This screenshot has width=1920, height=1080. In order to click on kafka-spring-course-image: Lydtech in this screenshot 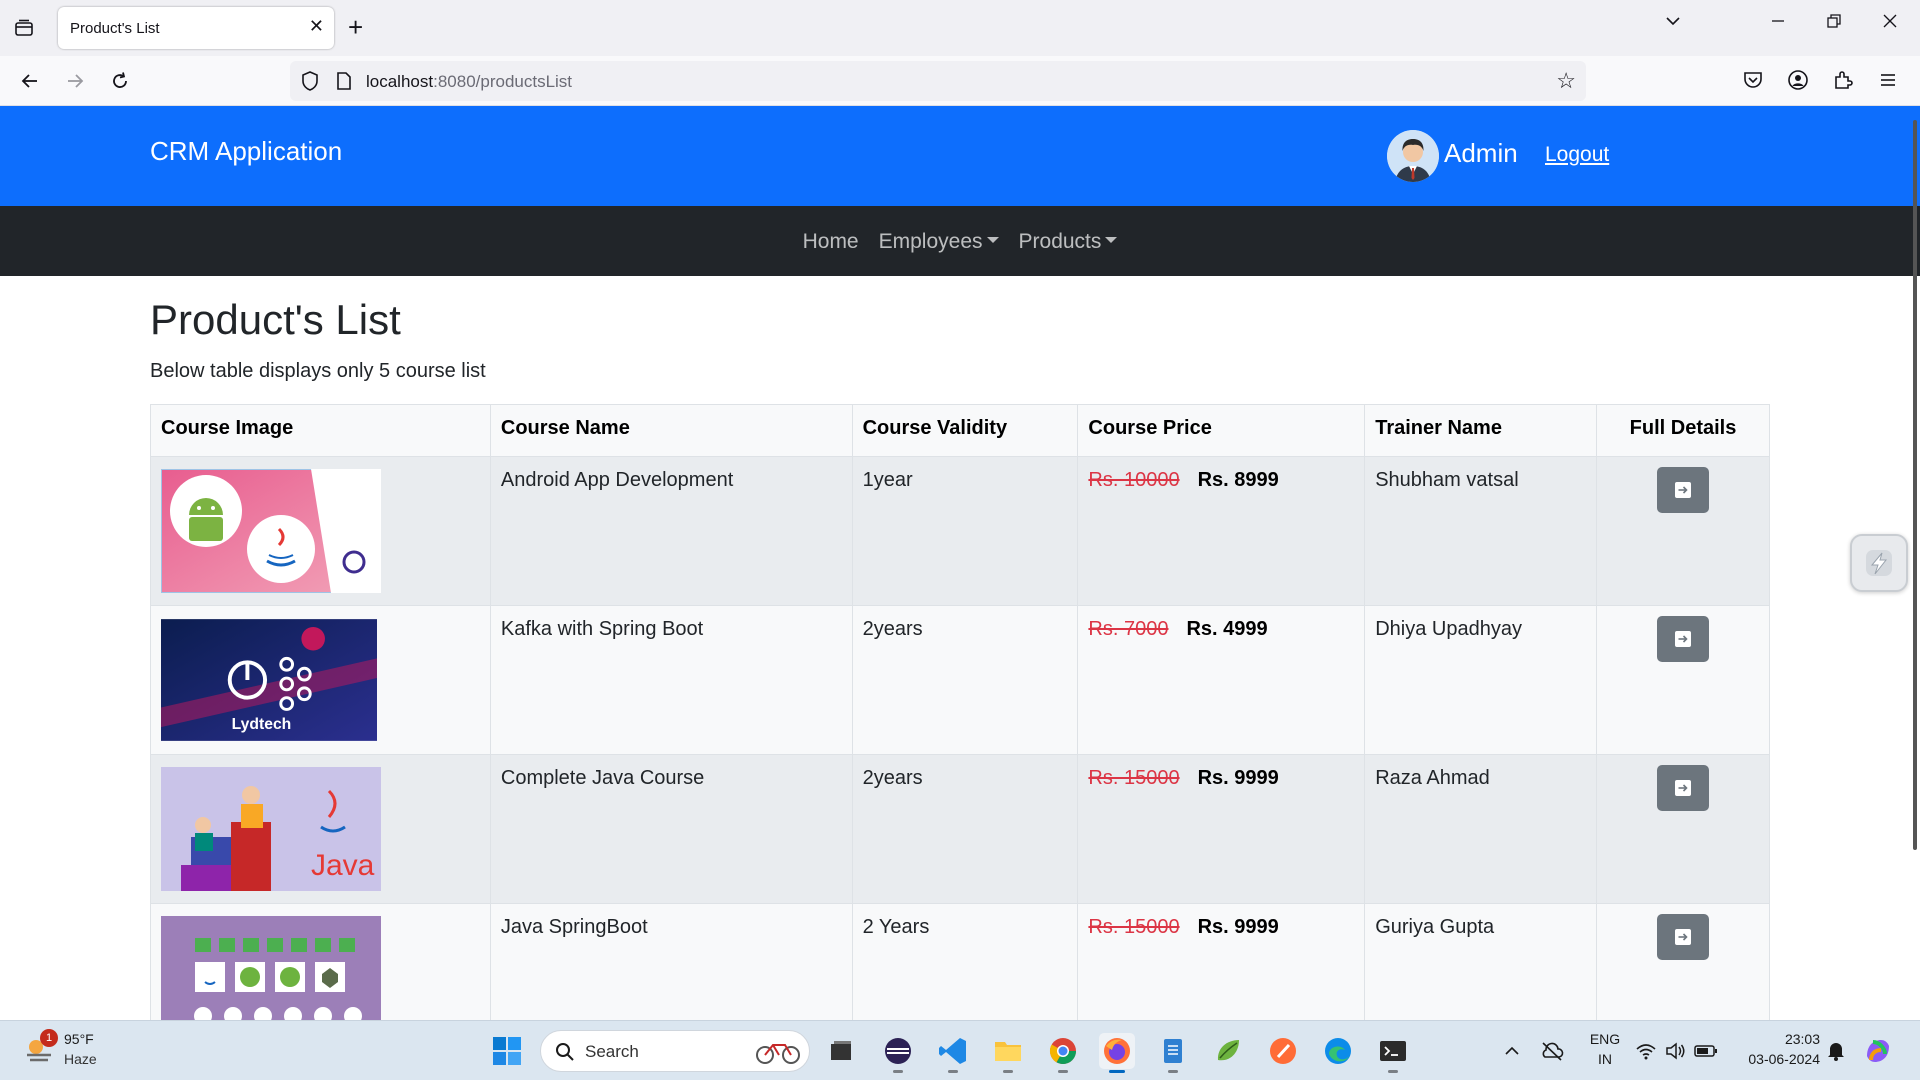, I will do `click(269, 680)`.